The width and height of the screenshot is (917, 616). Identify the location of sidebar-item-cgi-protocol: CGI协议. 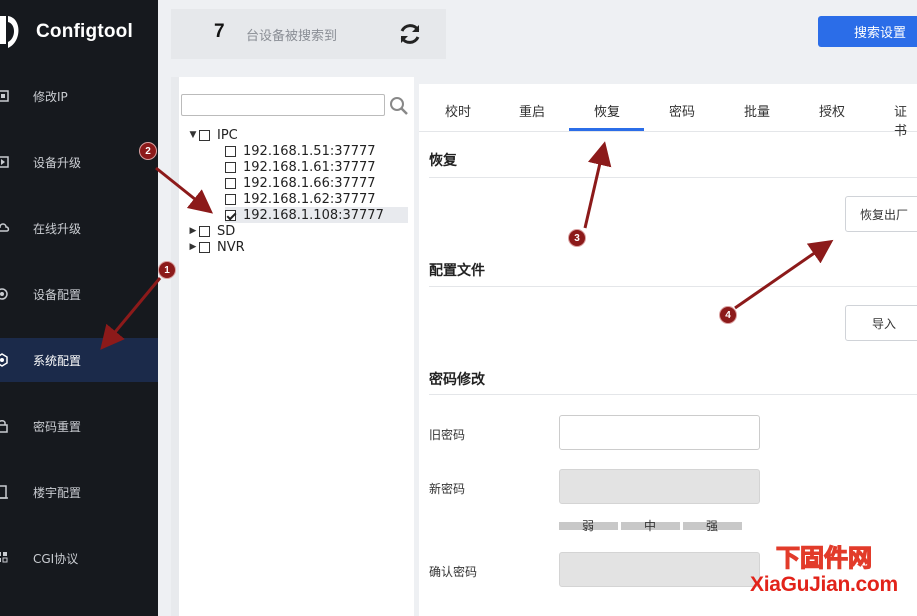
(79, 558).